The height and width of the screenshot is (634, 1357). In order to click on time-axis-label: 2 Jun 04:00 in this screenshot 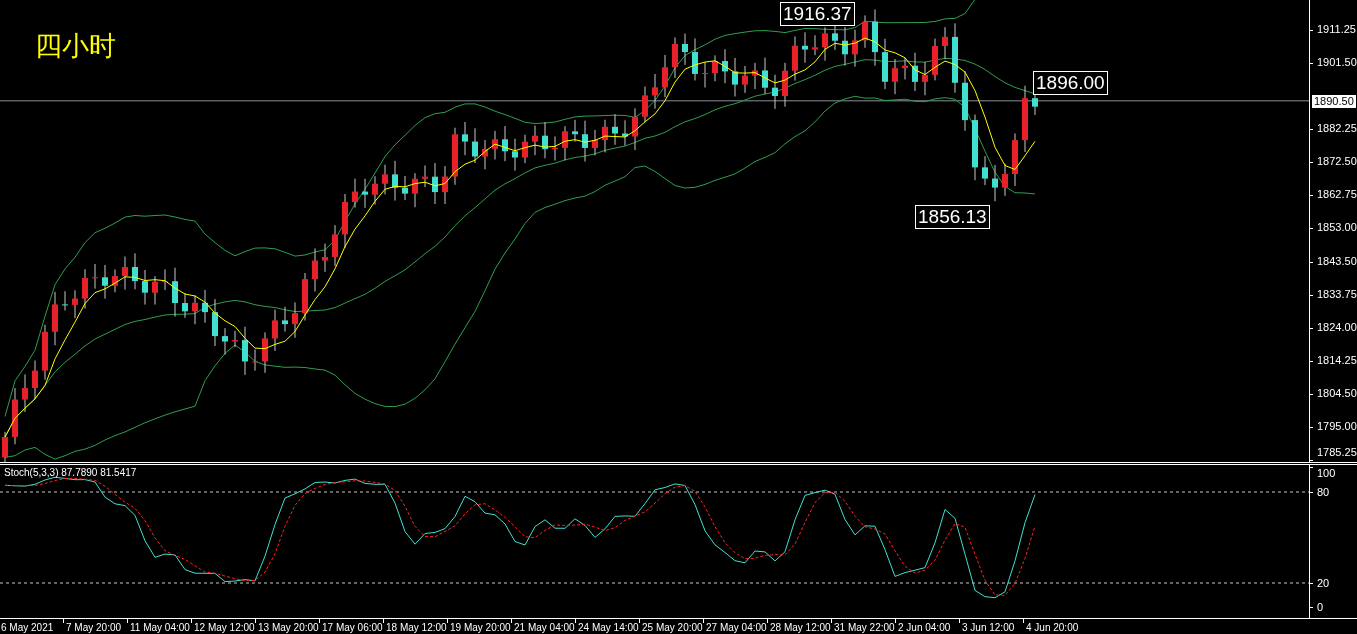, I will do `click(924, 627)`.